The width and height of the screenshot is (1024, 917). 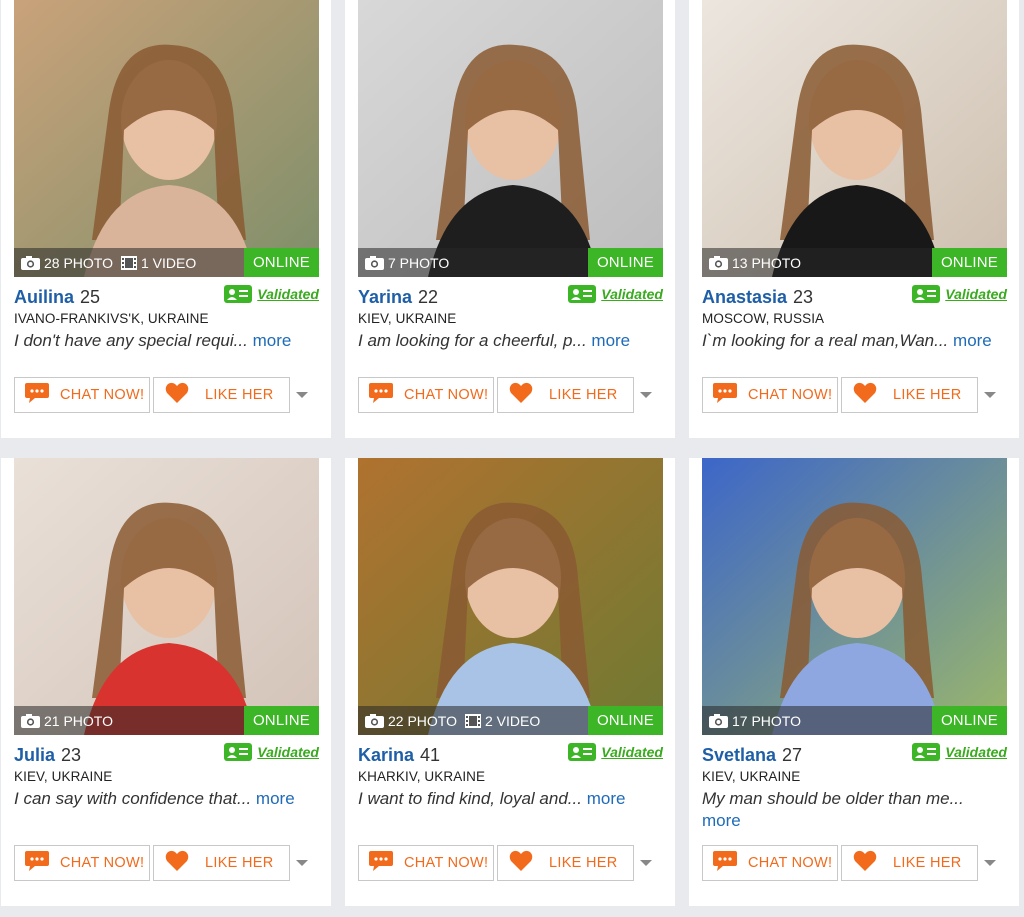 I want to click on photo-count: 7 PHOTO, so click(x=419, y=262).